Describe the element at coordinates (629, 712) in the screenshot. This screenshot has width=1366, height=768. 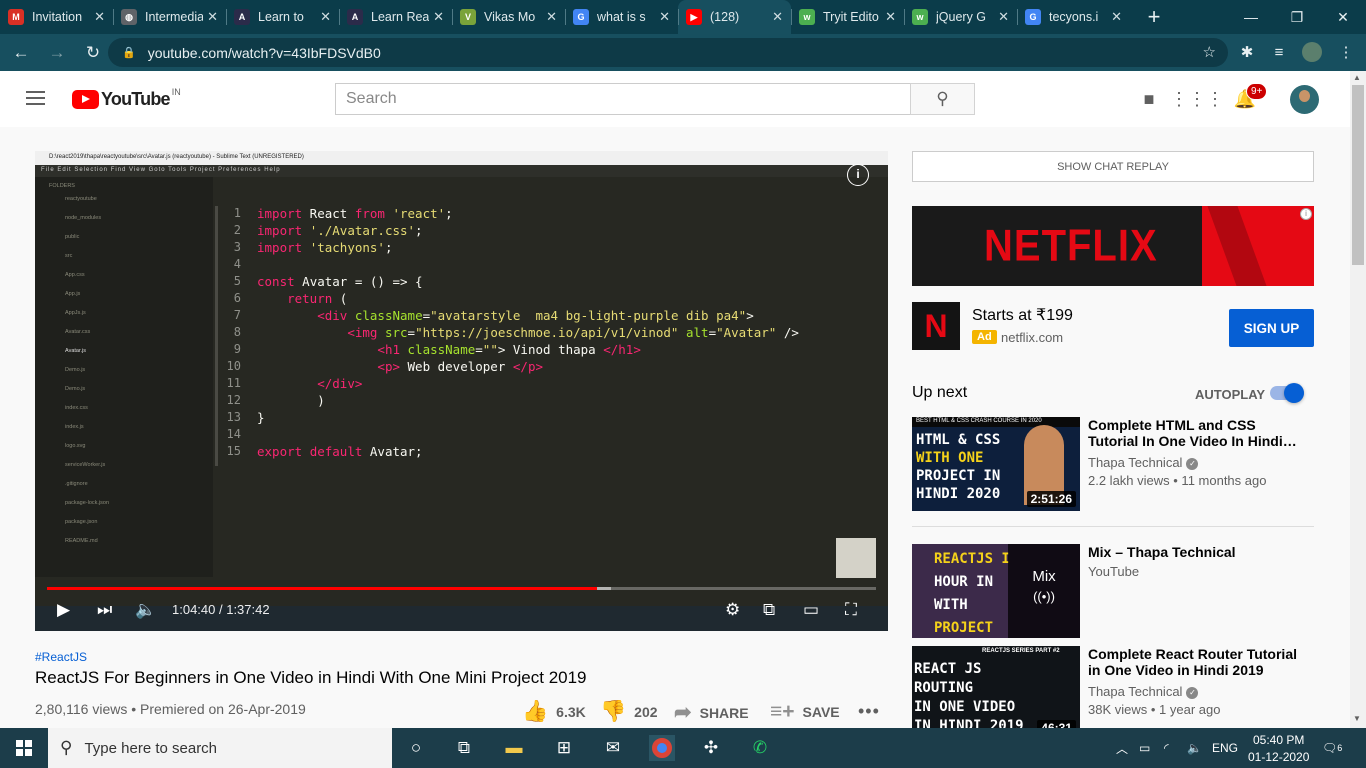
I see `dislike-button: 👎 202` at that location.